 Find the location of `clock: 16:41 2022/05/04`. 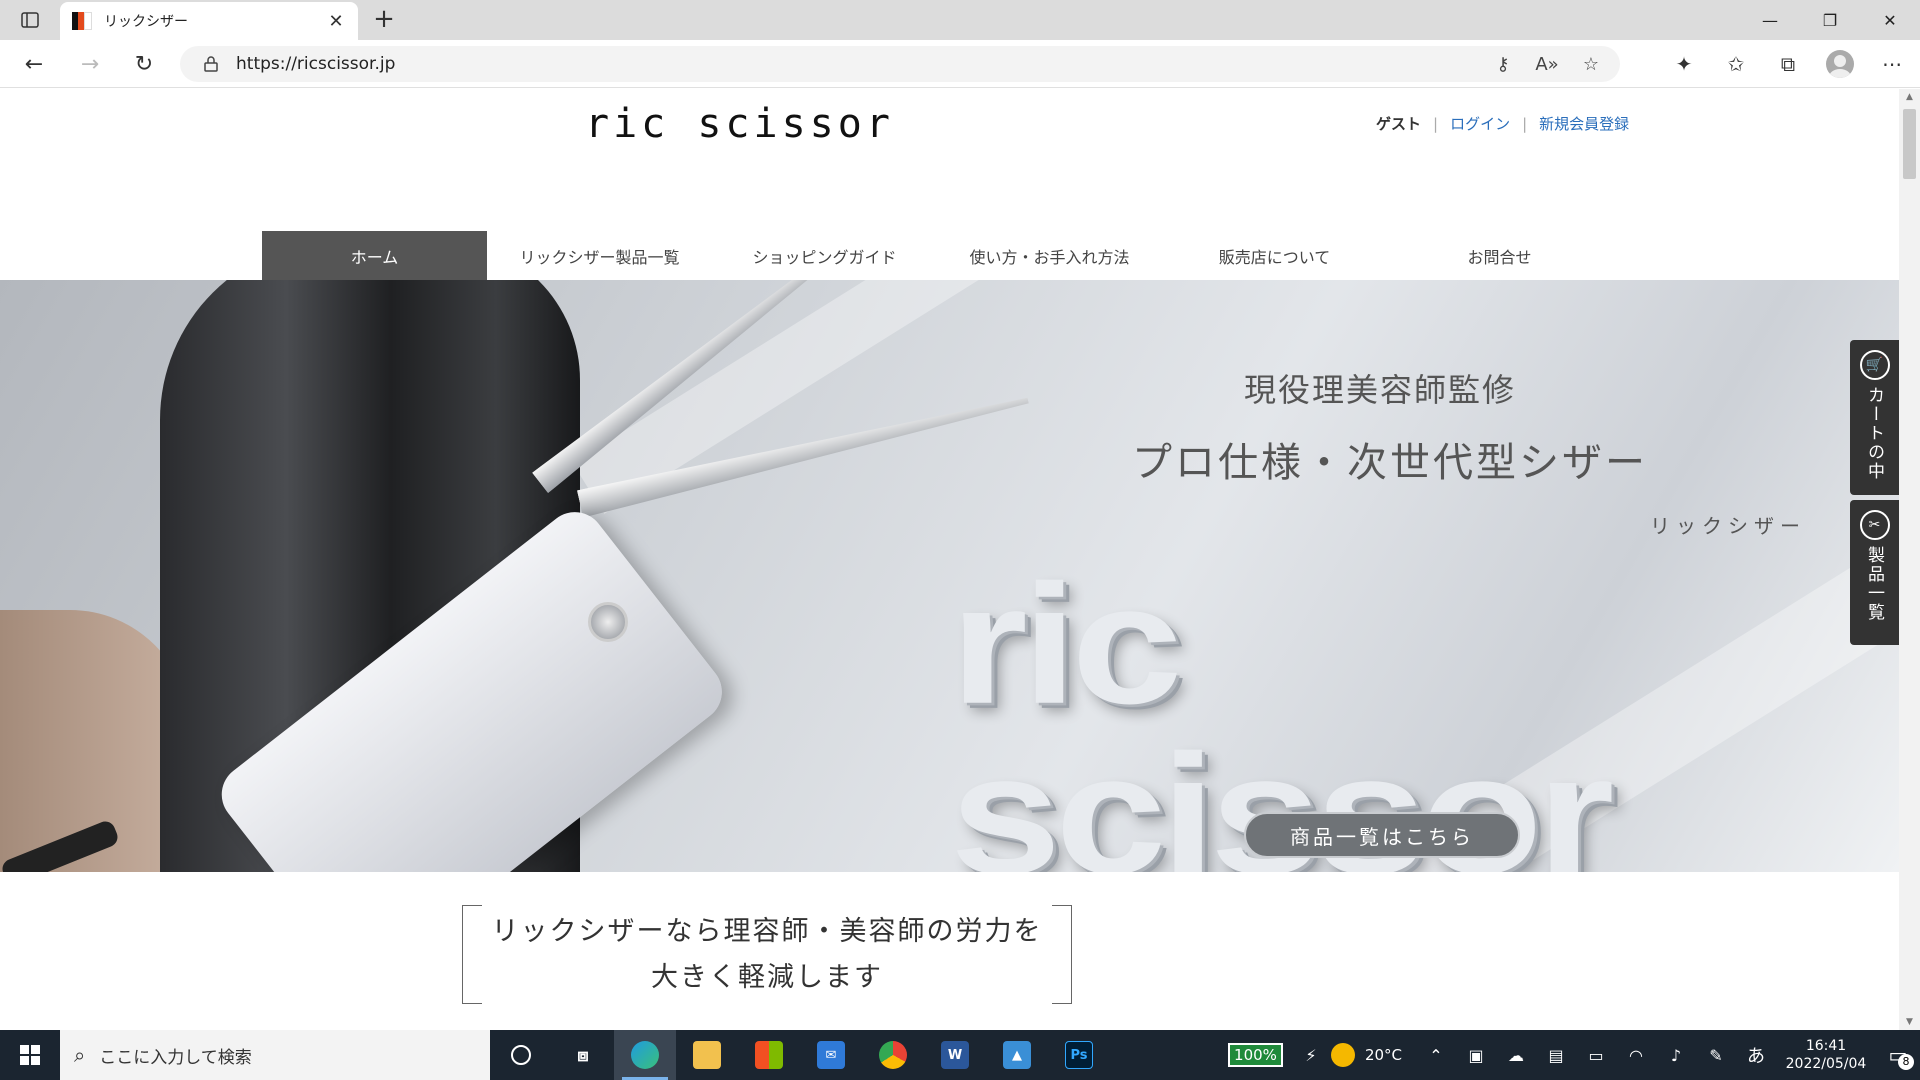

clock: 16:41 2022/05/04 is located at coordinates (1826, 1055).